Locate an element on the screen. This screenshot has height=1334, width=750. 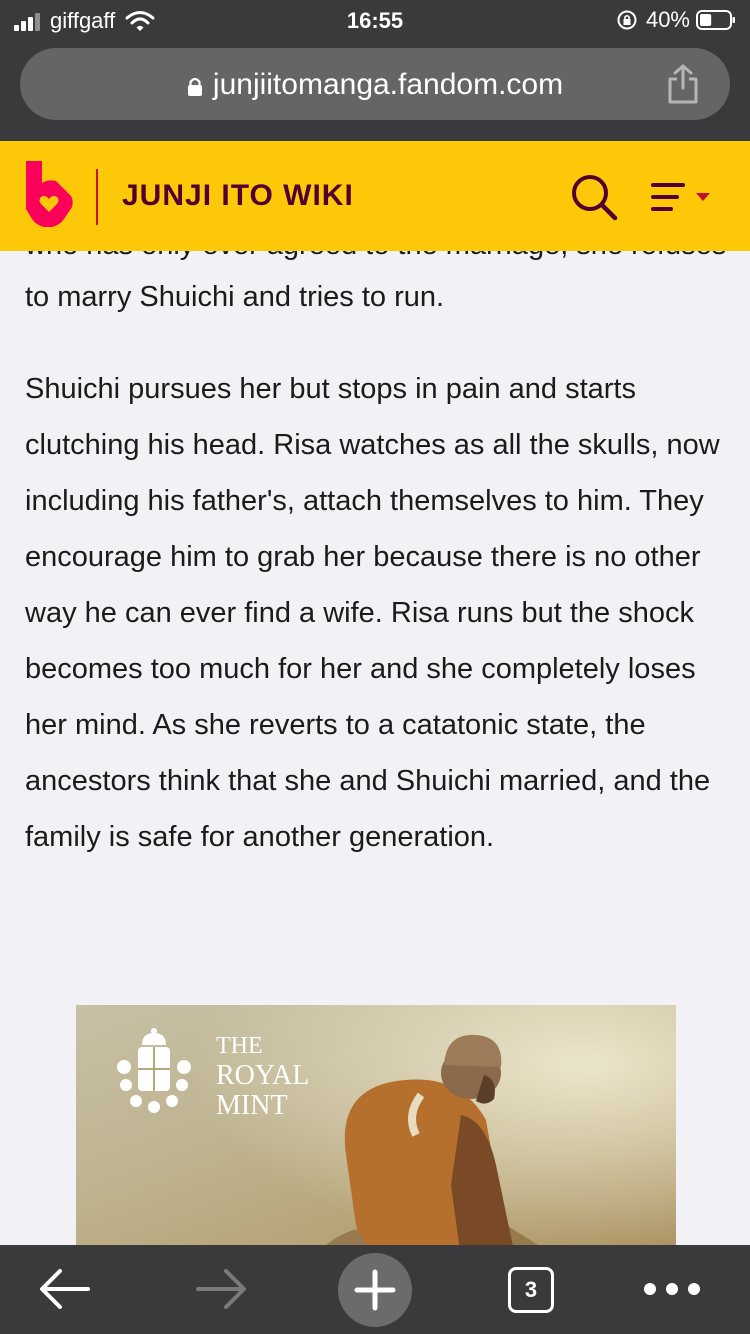
url-text: junjiitomanga.fandom.com is located at coordinates (388, 84).